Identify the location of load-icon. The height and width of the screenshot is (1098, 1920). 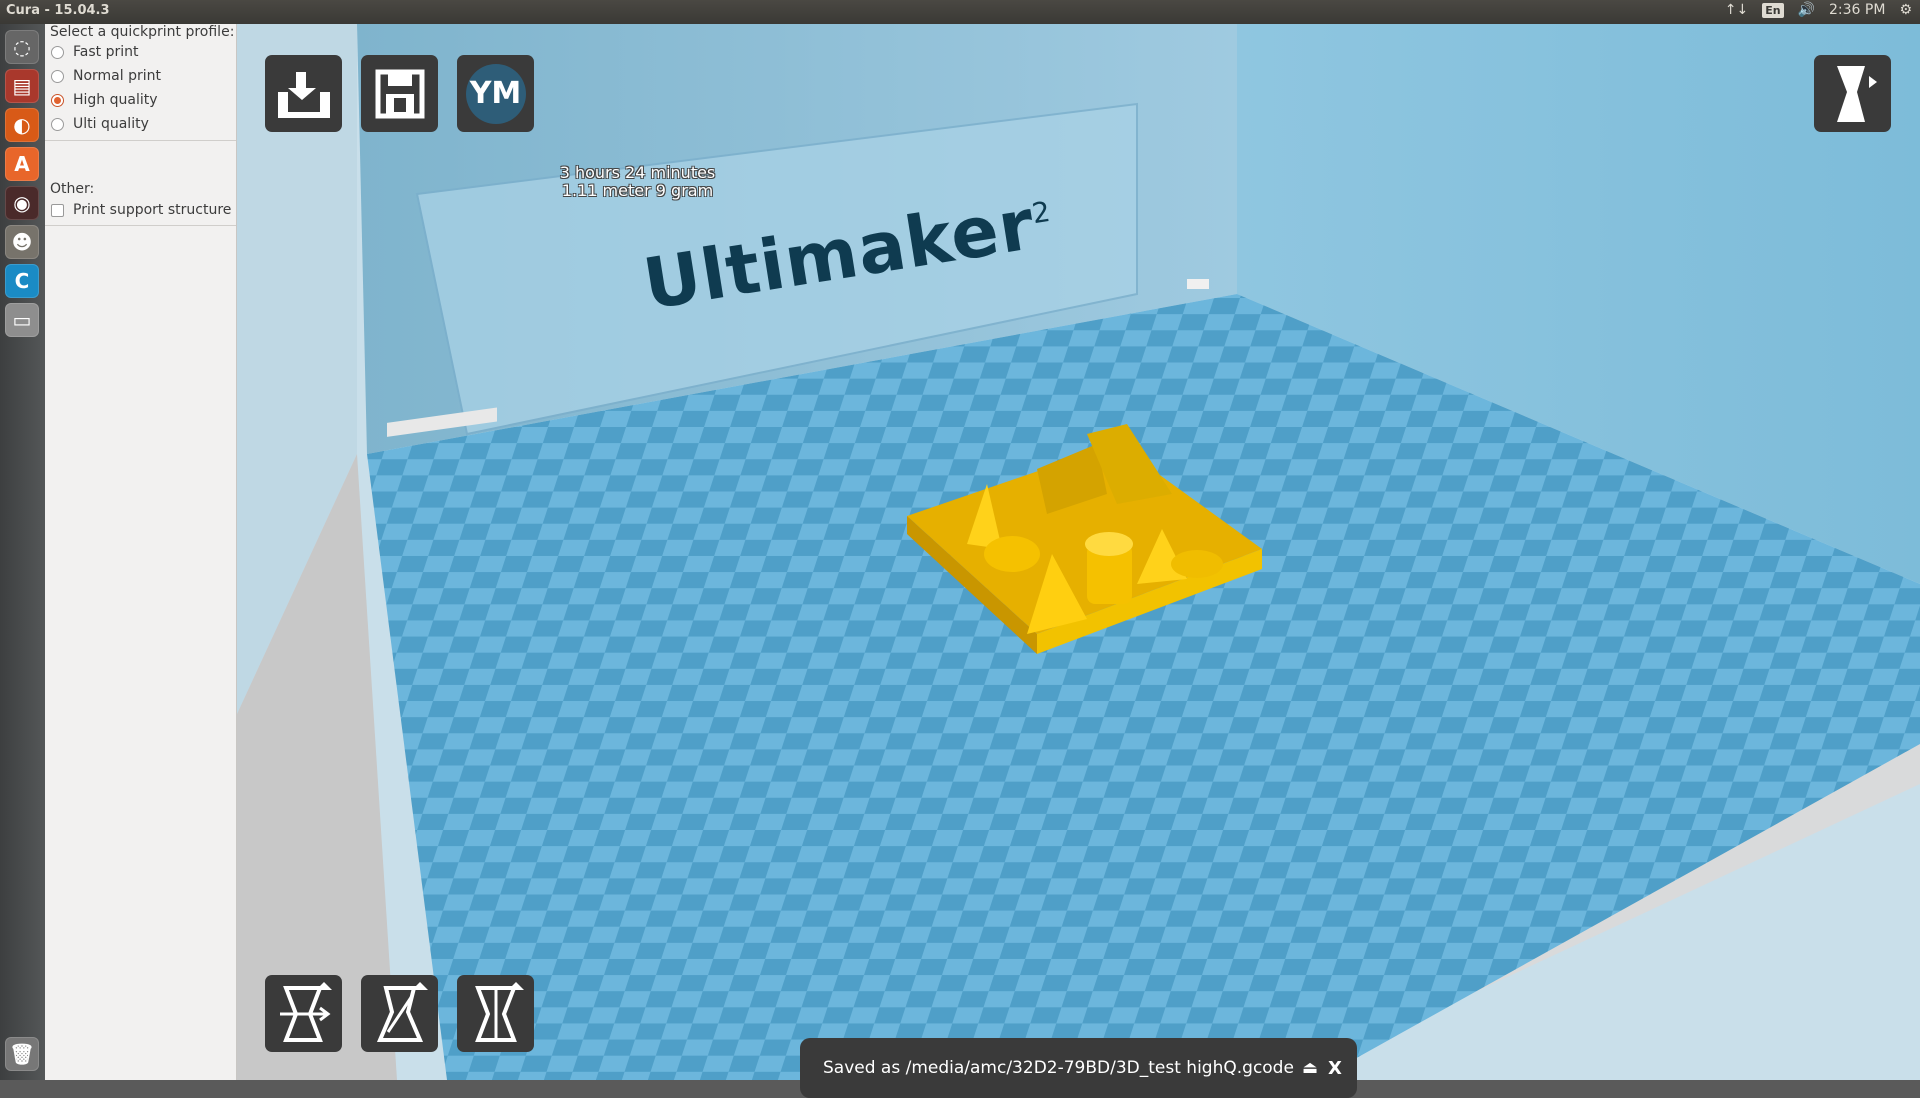
(303, 94).